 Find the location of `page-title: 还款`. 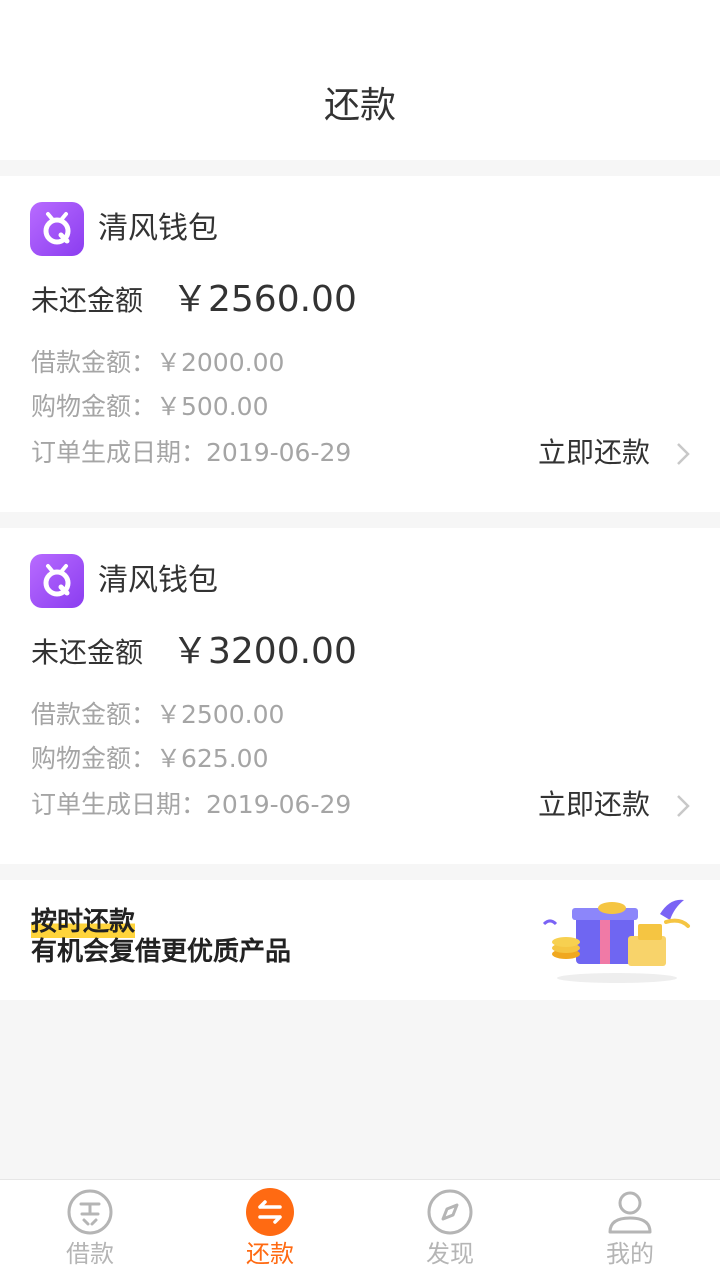

page-title: 还款 is located at coordinates (359, 105).